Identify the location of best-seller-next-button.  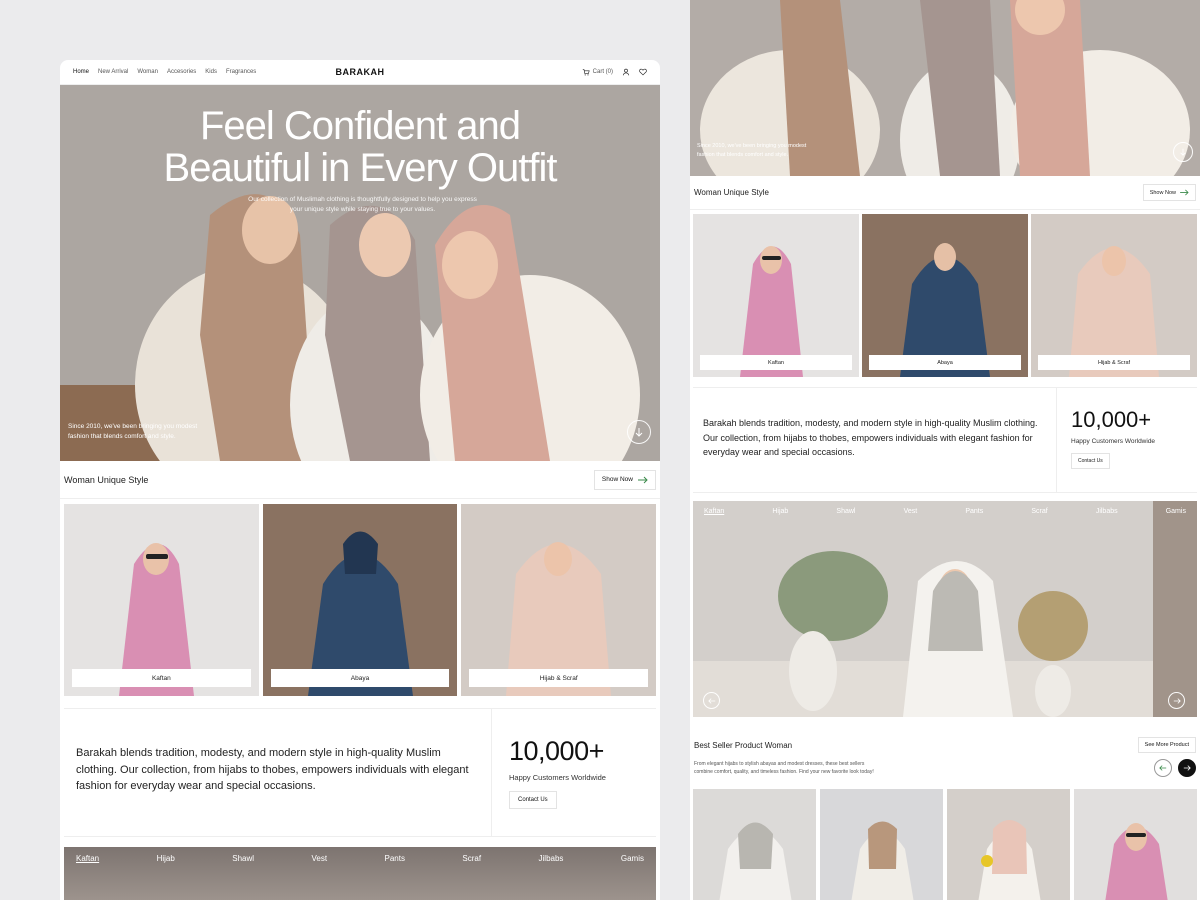
(1187, 768).